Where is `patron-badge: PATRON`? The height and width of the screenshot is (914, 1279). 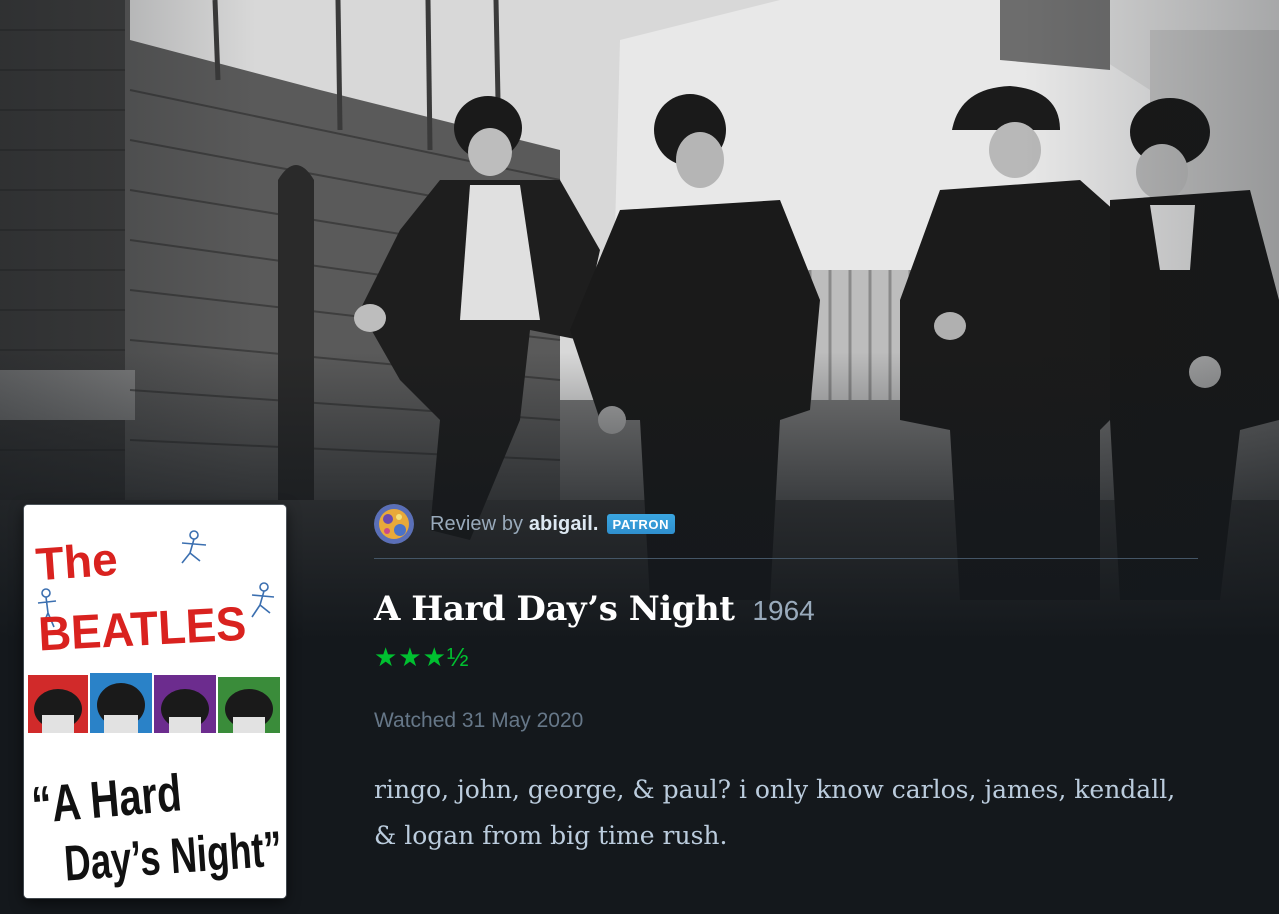
patron-badge: PATRON is located at coordinates (641, 524).